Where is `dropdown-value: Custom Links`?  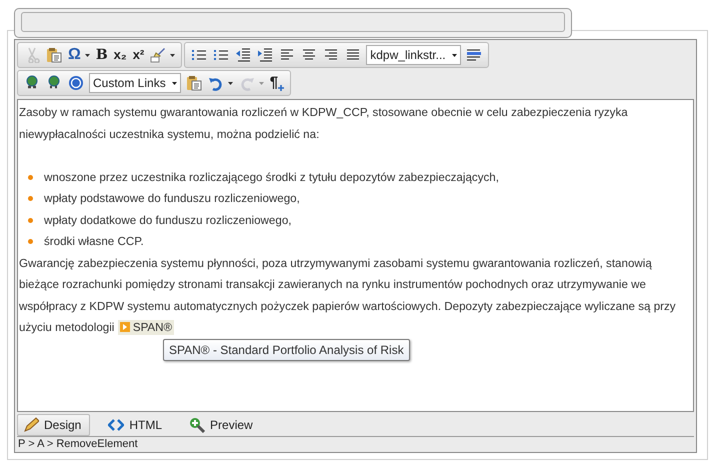
dropdown-value: Custom Links is located at coordinates (129, 83).